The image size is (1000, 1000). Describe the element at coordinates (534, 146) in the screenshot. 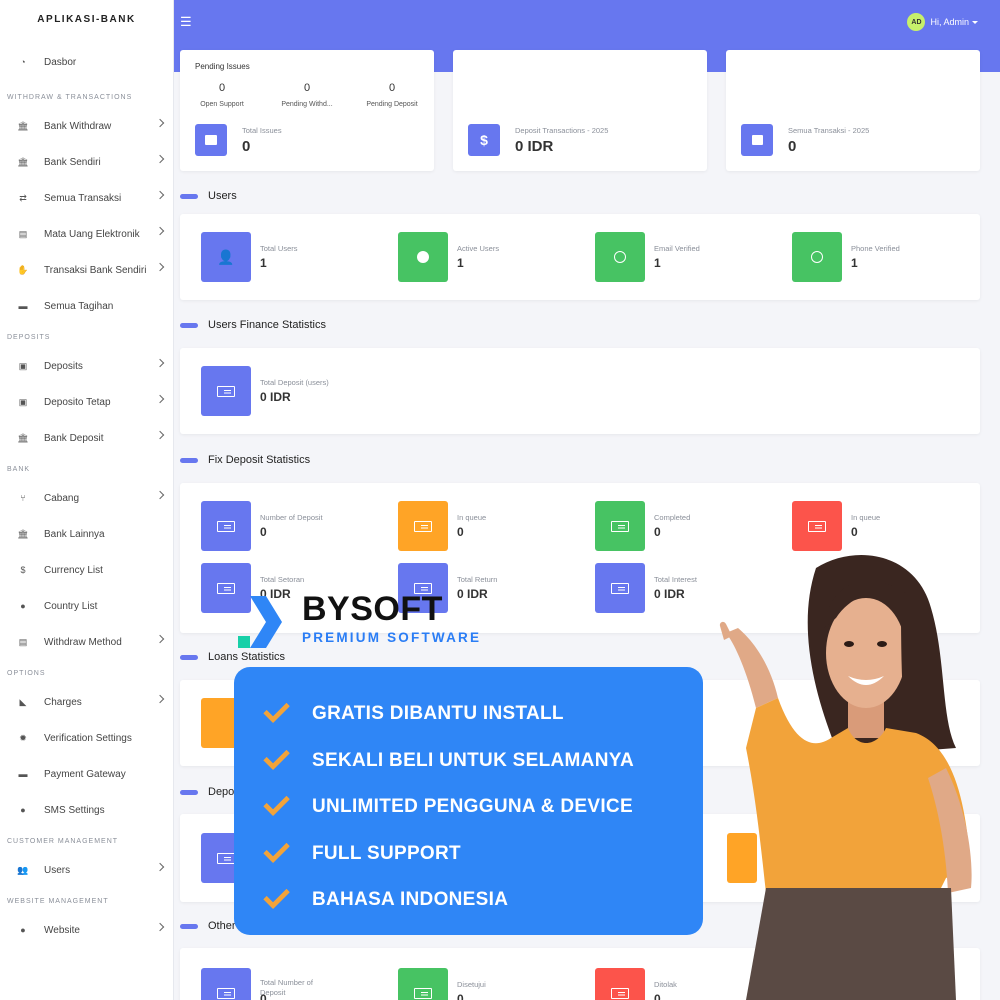

I see `deposit-tx-value: 0 IDR` at that location.